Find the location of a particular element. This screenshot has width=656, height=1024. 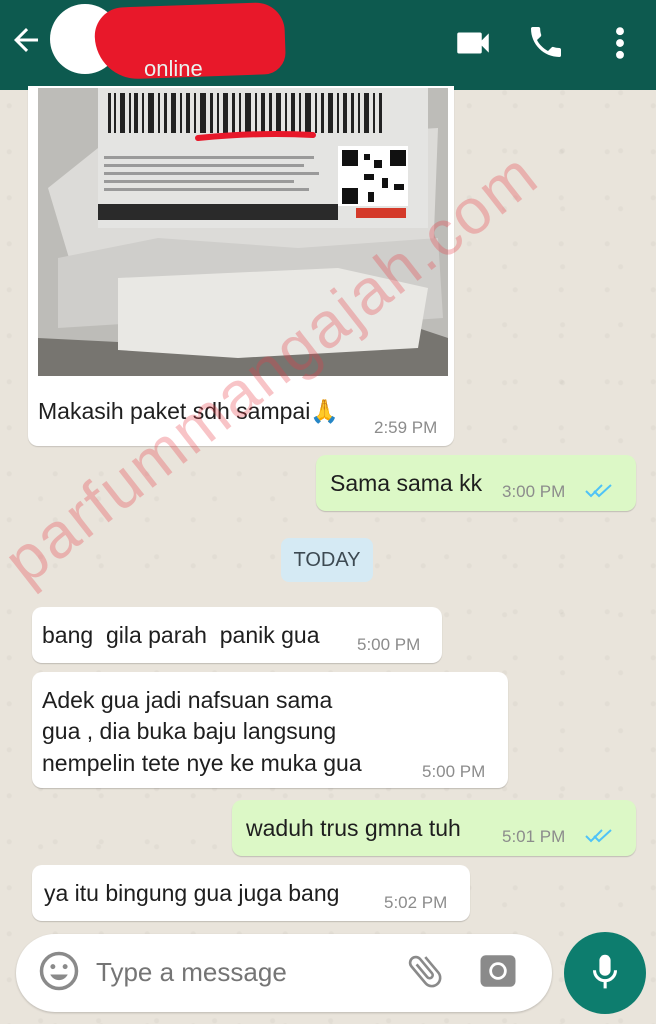

camera-icon is located at coordinates (498, 971).